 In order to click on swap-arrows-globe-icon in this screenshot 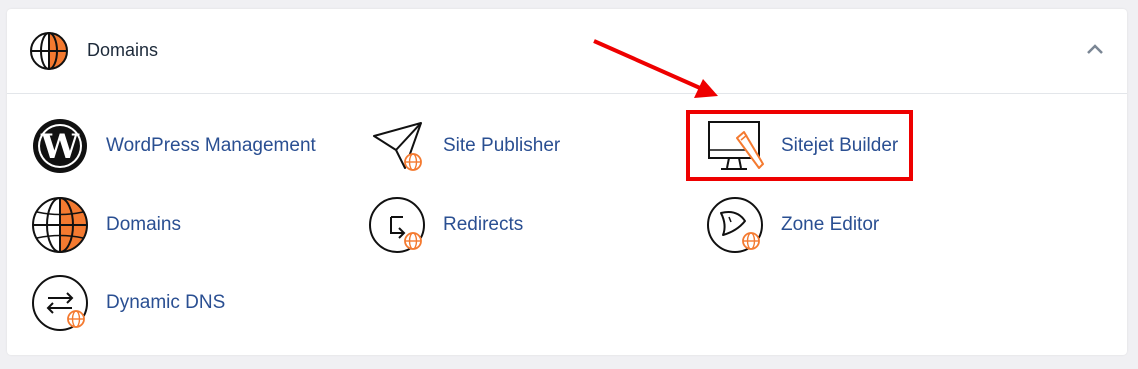, I will do `click(60, 303)`.